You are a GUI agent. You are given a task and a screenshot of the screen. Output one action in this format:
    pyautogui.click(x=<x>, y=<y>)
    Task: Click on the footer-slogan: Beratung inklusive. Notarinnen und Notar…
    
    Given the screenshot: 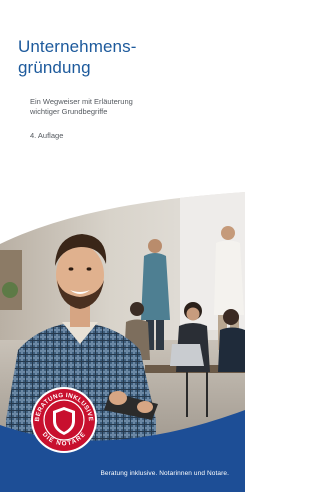 What is the action you would take?
    pyautogui.click(x=164, y=473)
    